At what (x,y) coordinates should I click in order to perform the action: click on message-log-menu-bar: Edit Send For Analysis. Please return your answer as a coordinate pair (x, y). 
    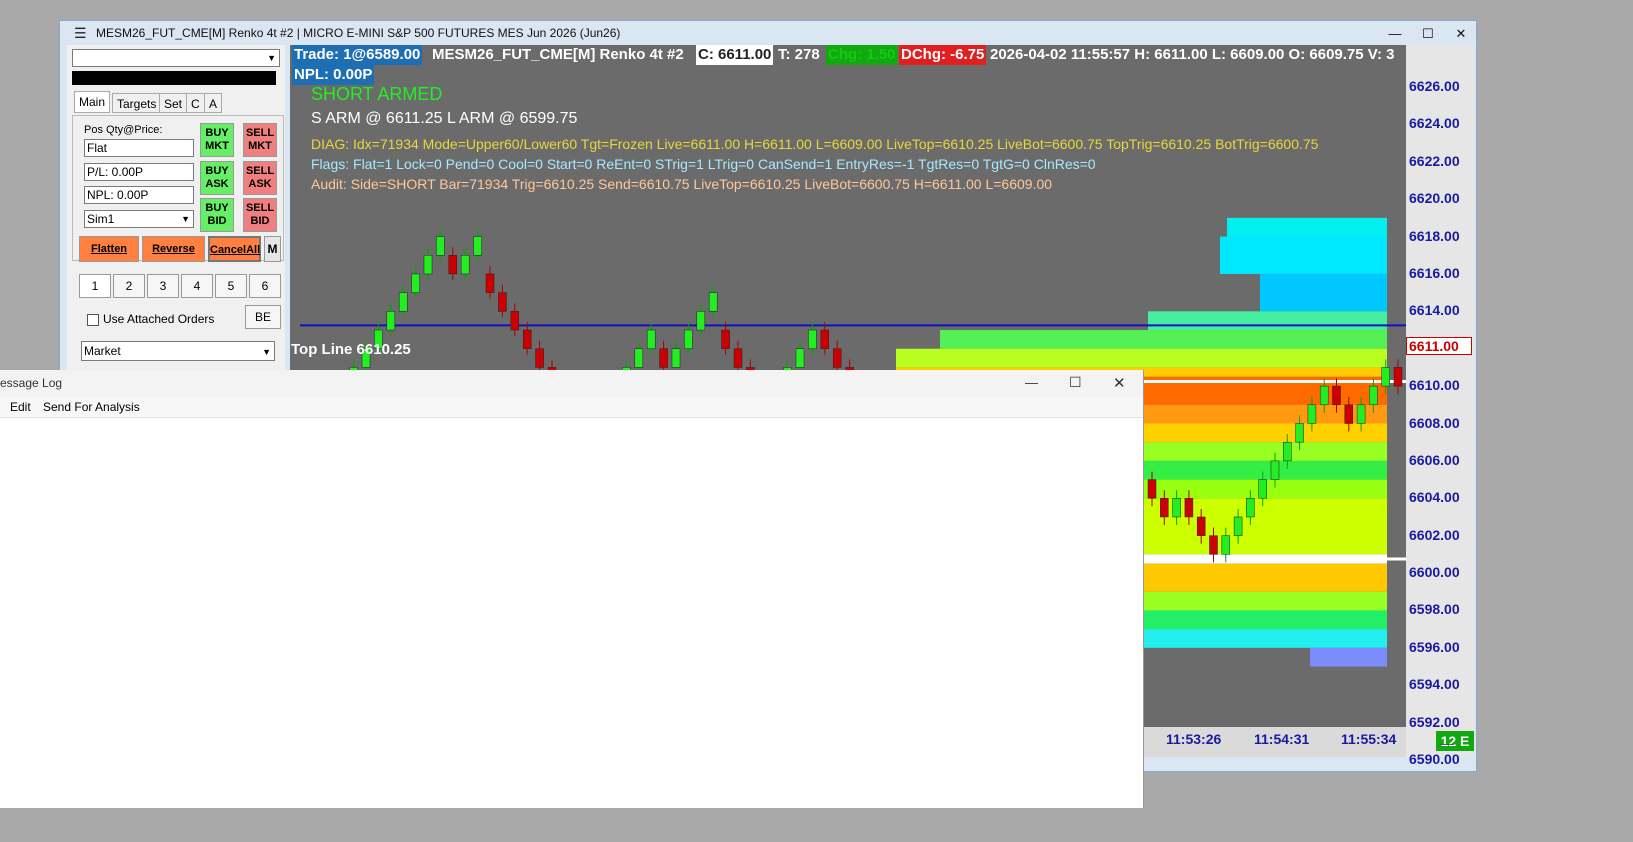
    Looking at the image, I should click on (571, 407).